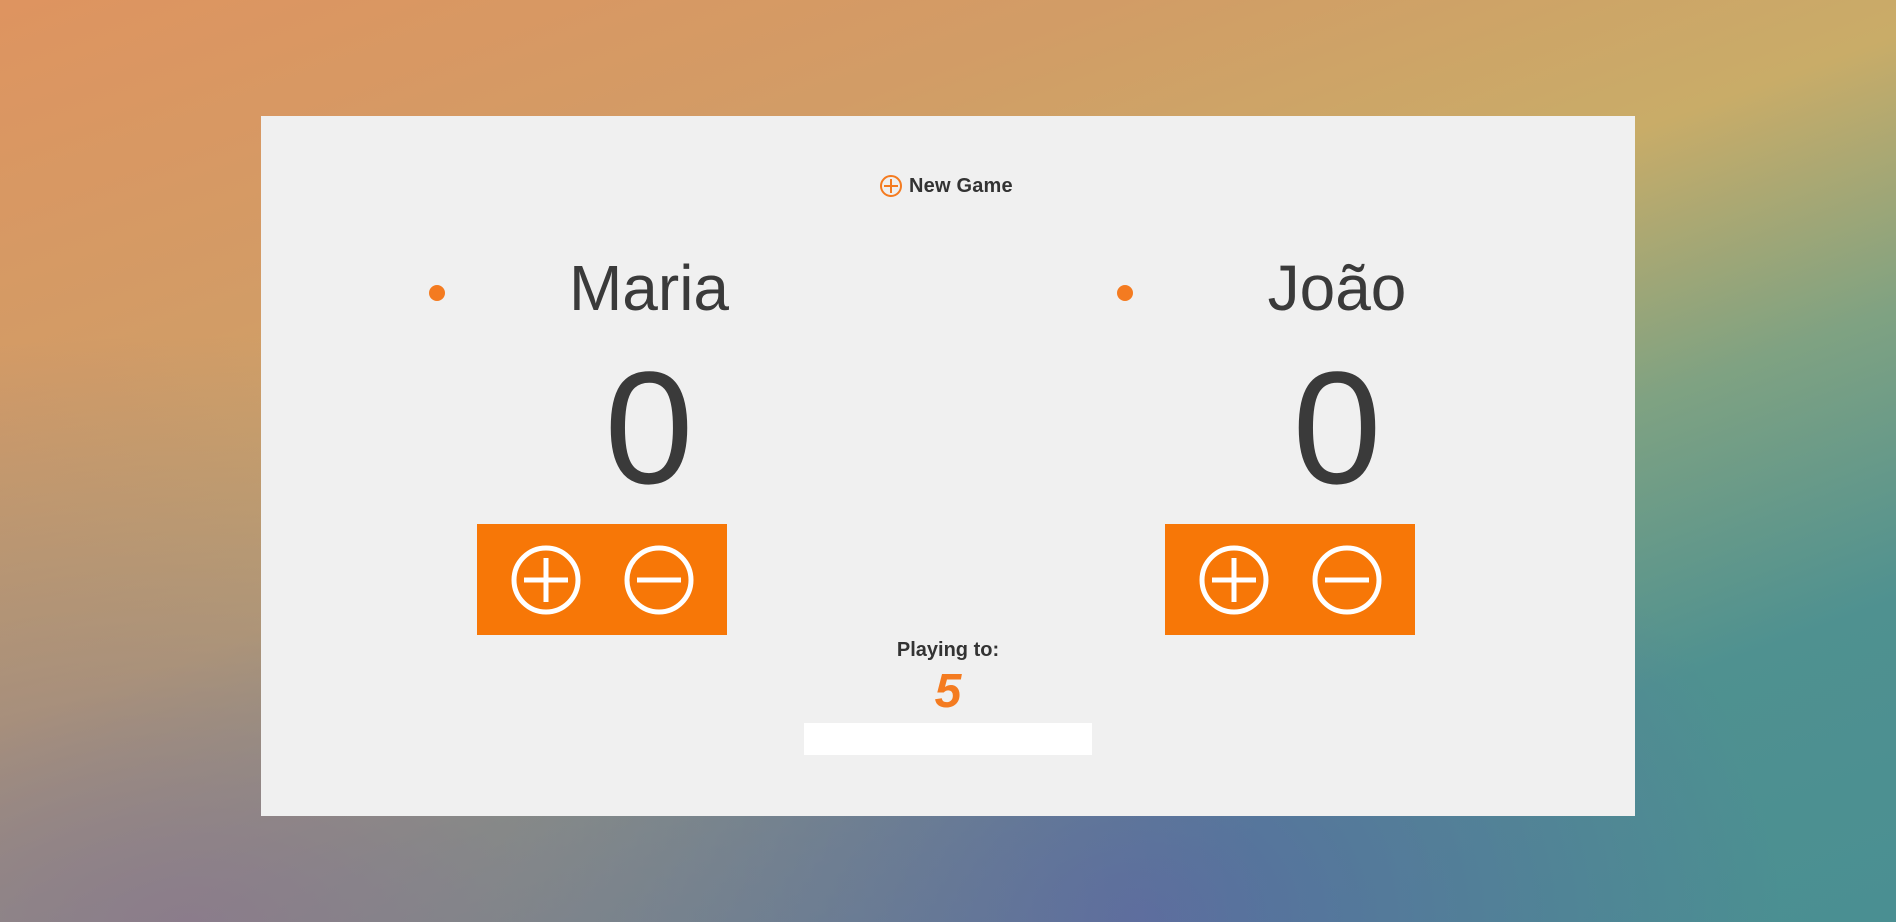 Image resolution: width=1896 pixels, height=922 pixels. Describe the element at coordinates (891, 186) in the screenshot. I see `plus-circle-icon` at that location.